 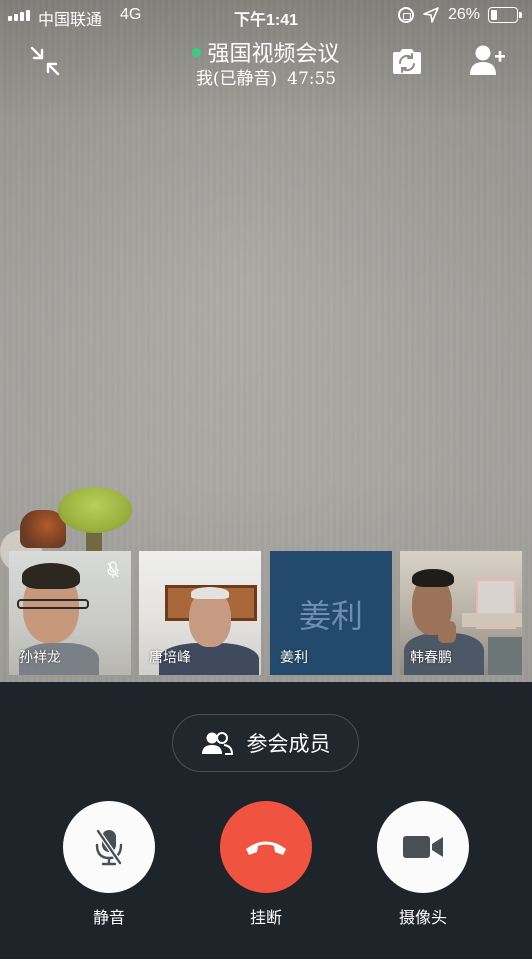 I want to click on camera-toggle-button, so click(x=423, y=847).